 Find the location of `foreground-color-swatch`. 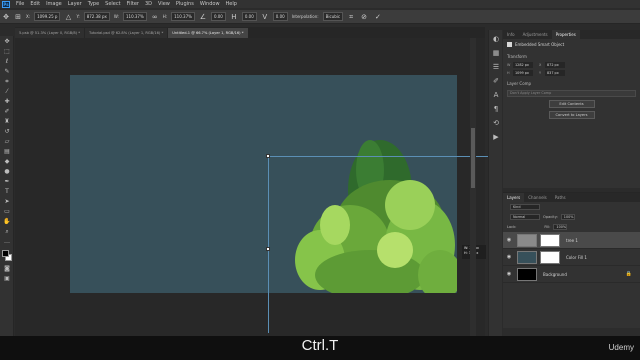

foreground-color-swatch is located at coordinates (5, 253).